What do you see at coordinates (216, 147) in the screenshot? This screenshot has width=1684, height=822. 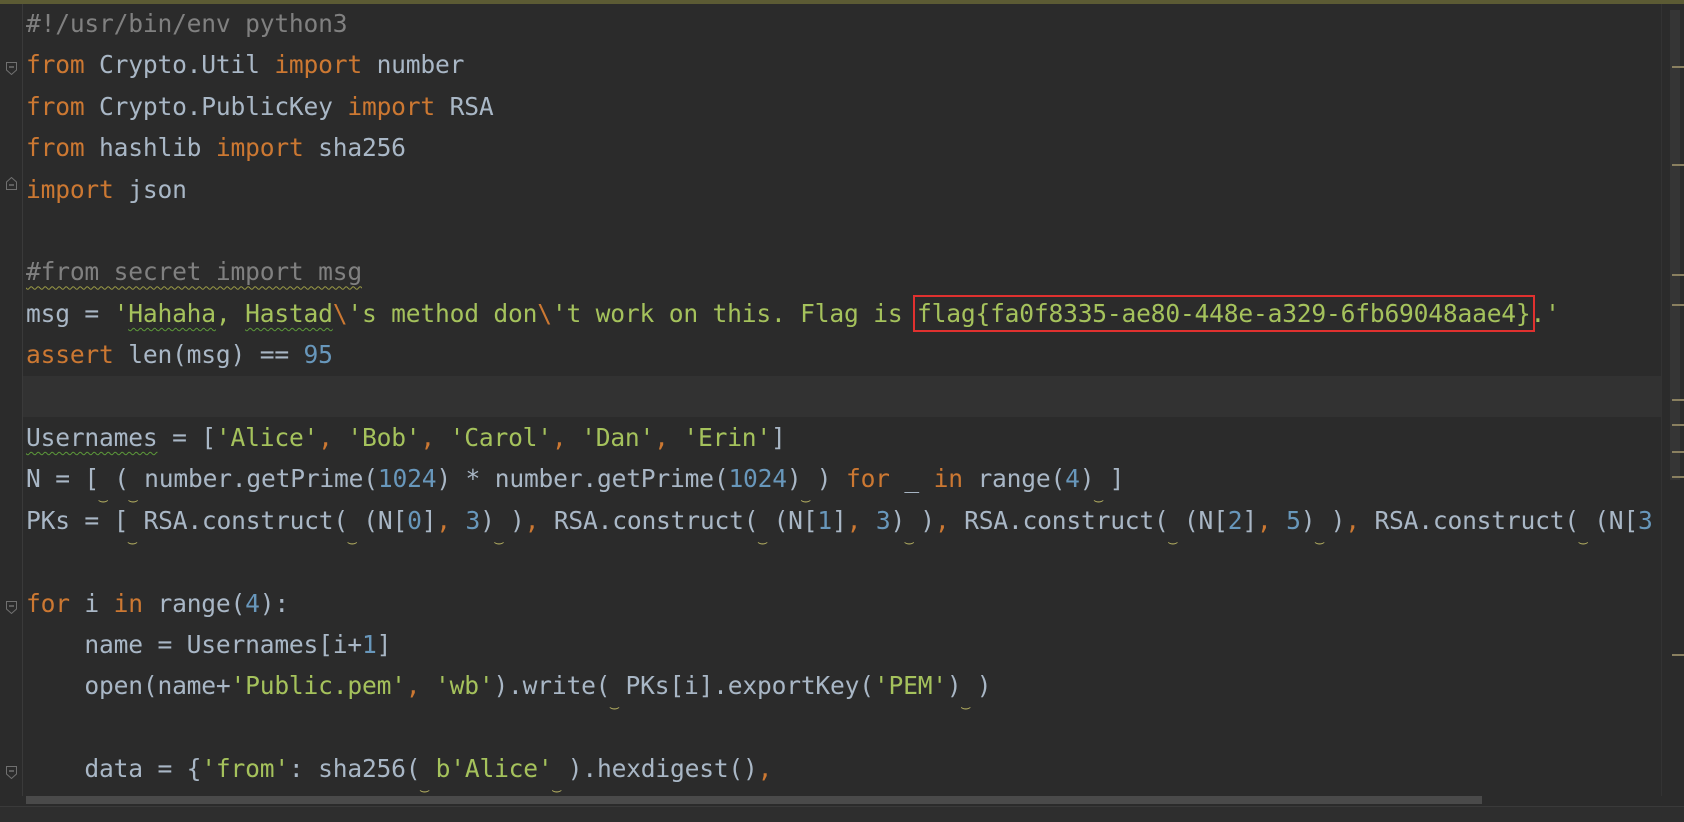 I see `code-line: from hashlib import sha256` at bounding box center [216, 147].